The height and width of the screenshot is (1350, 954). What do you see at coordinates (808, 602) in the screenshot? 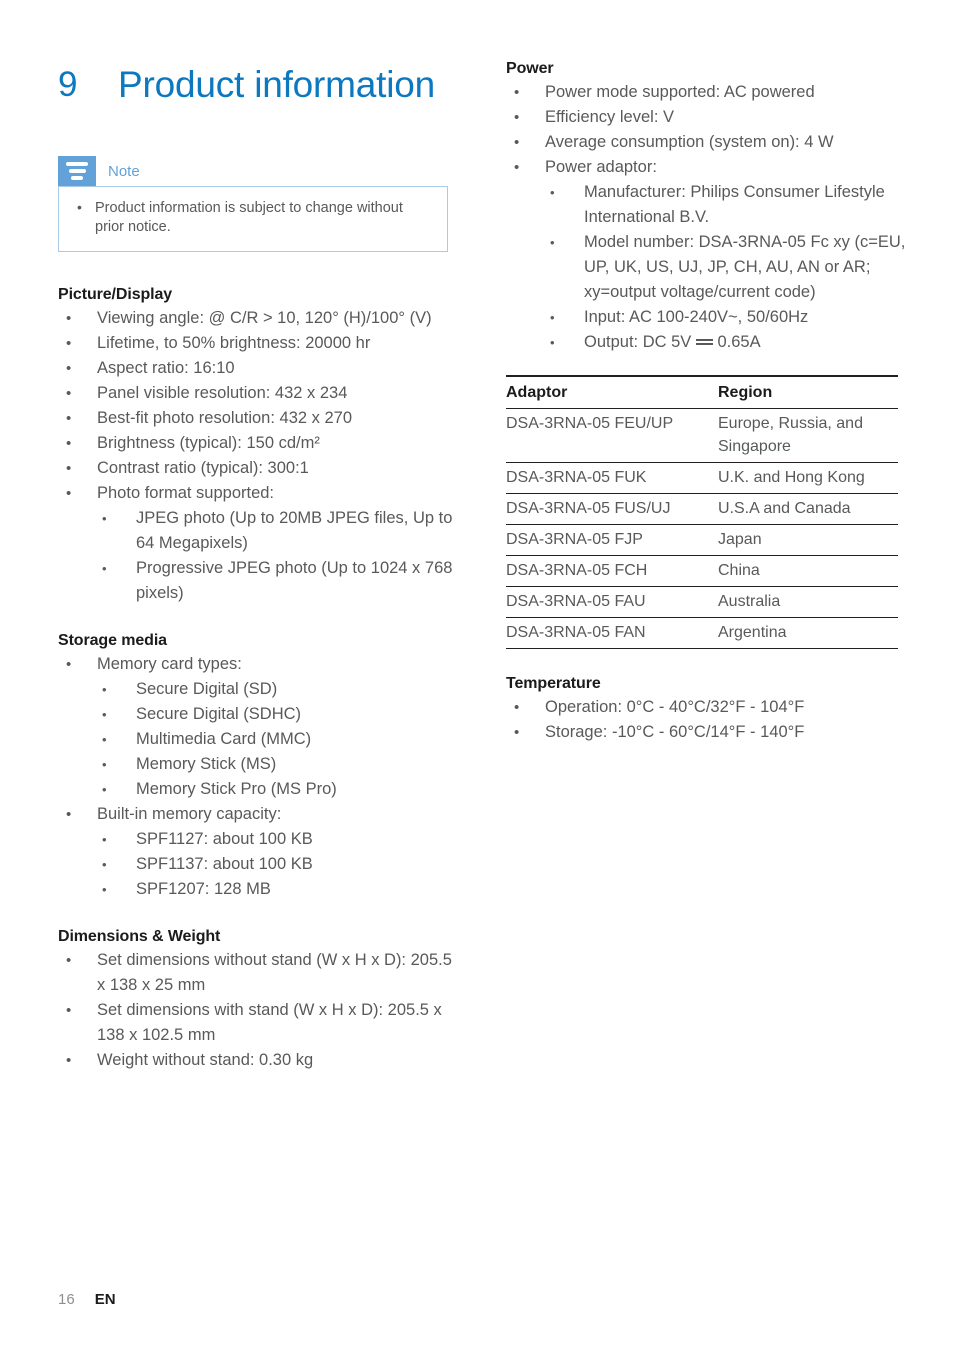
I see `cell-region: Australia` at bounding box center [808, 602].